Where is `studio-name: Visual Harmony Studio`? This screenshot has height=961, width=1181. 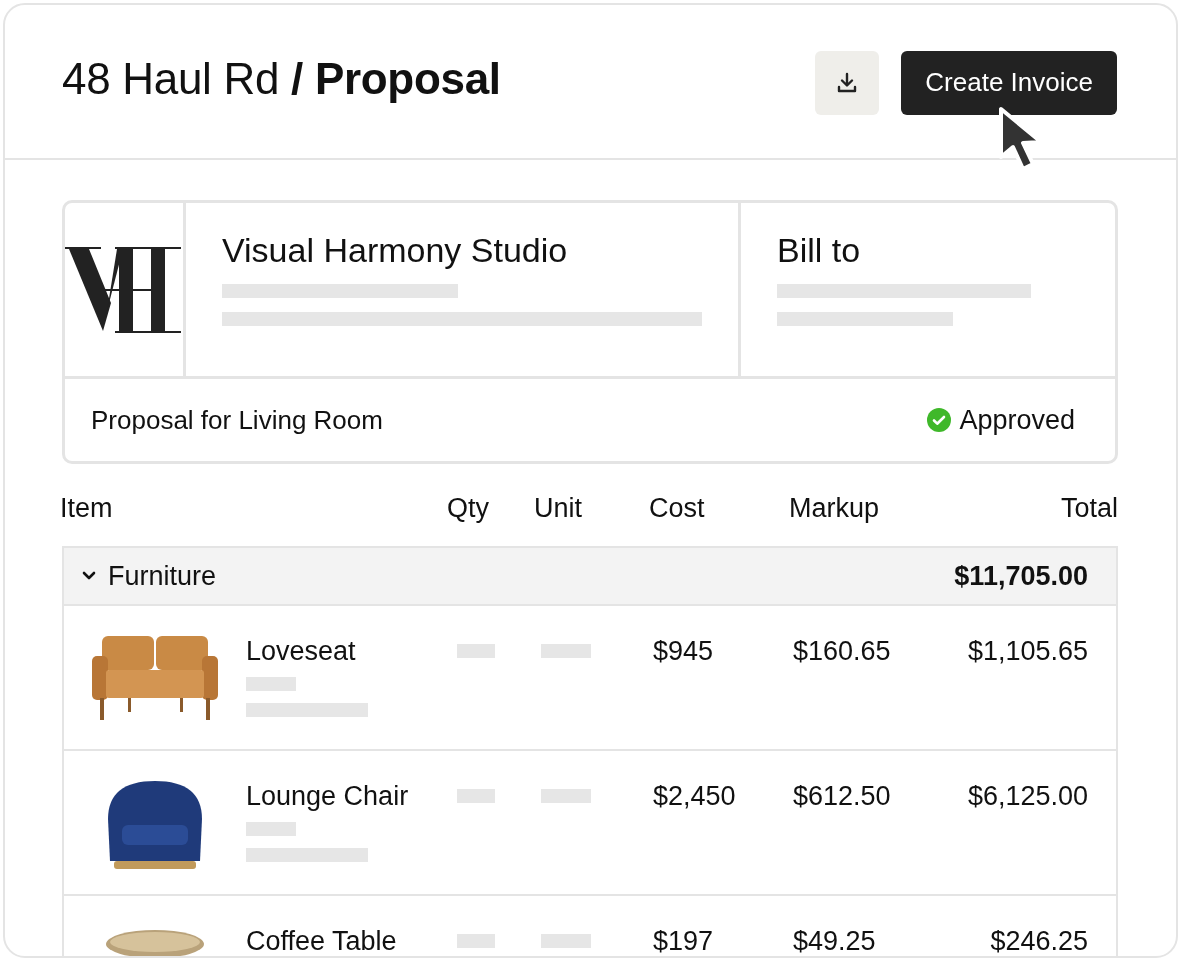
studio-name: Visual Harmony Studio is located at coordinates (395, 250).